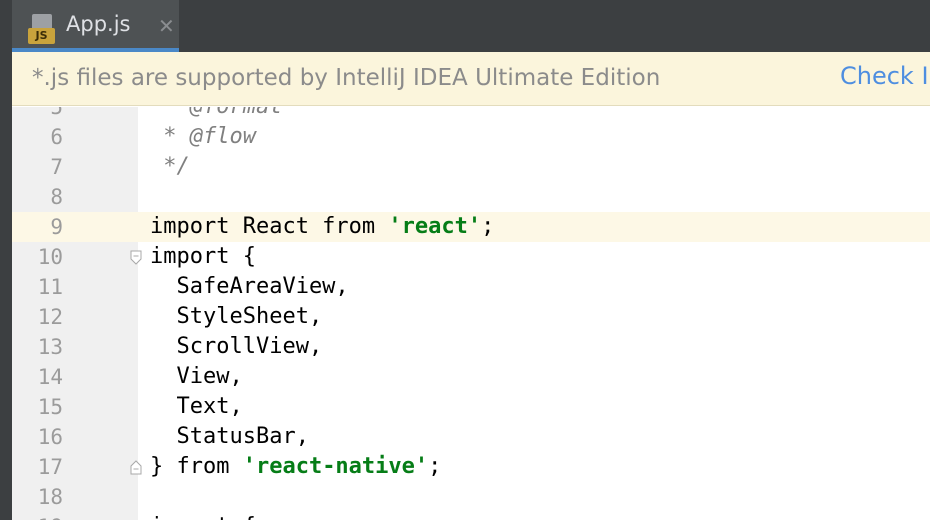 The height and width of the screenshot is (520, 930). I want to click on line-number: 19, so click(37, 516).